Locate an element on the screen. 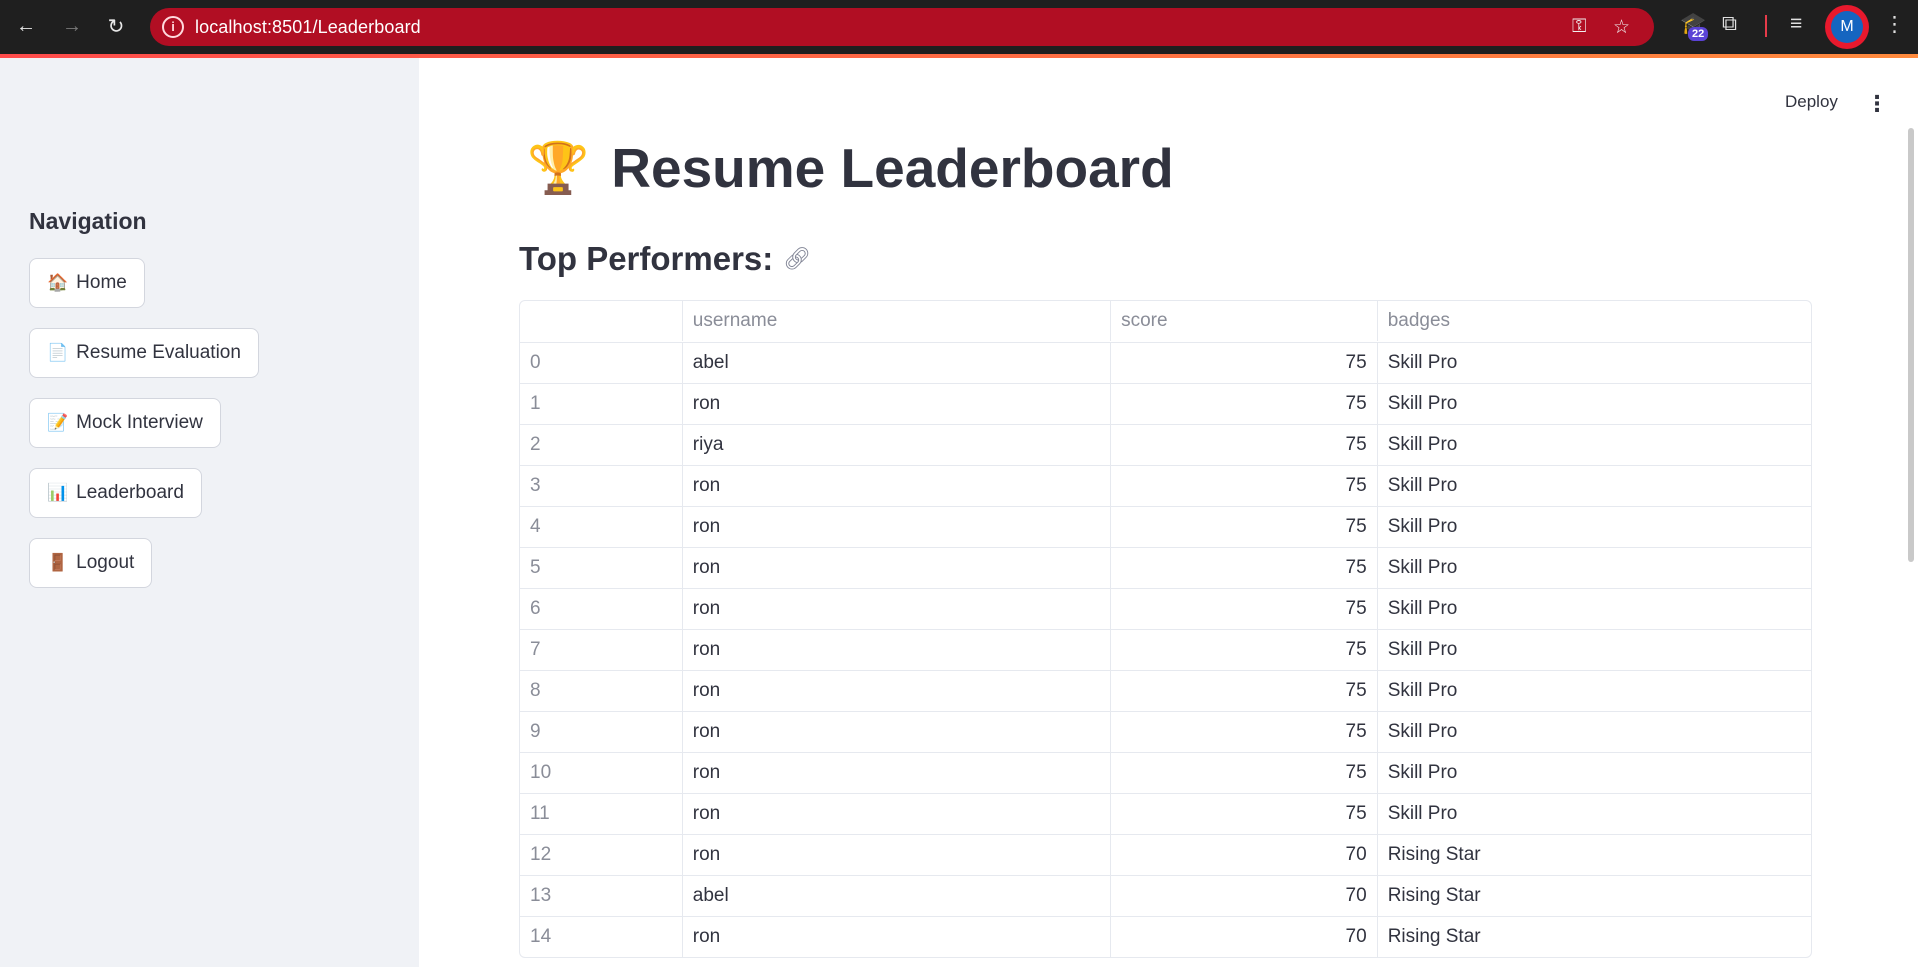  star-icon: ☆ is located at coordinates (1621, 27).